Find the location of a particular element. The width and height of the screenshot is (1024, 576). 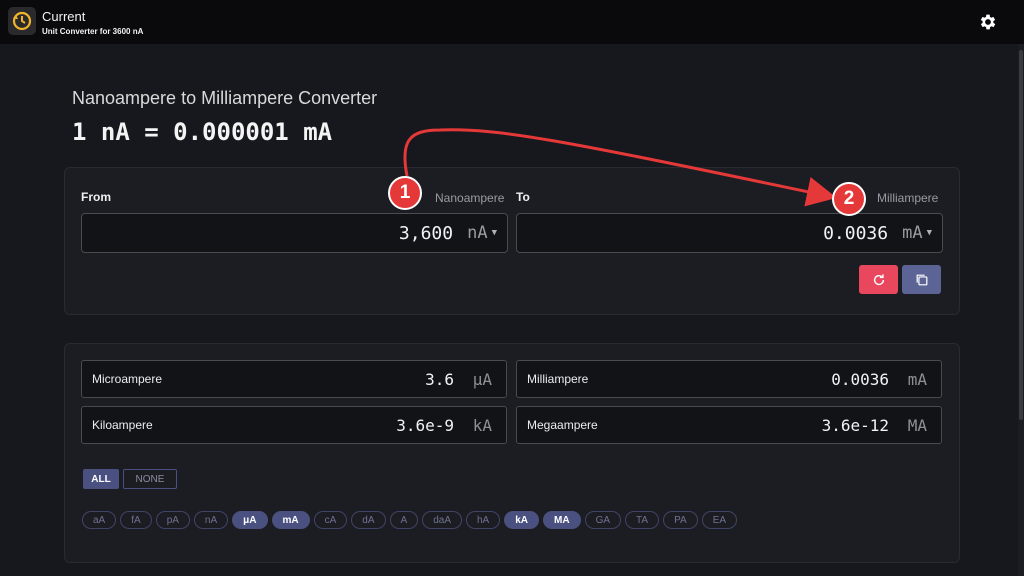

reset-button is located at coordinates (878, 279).